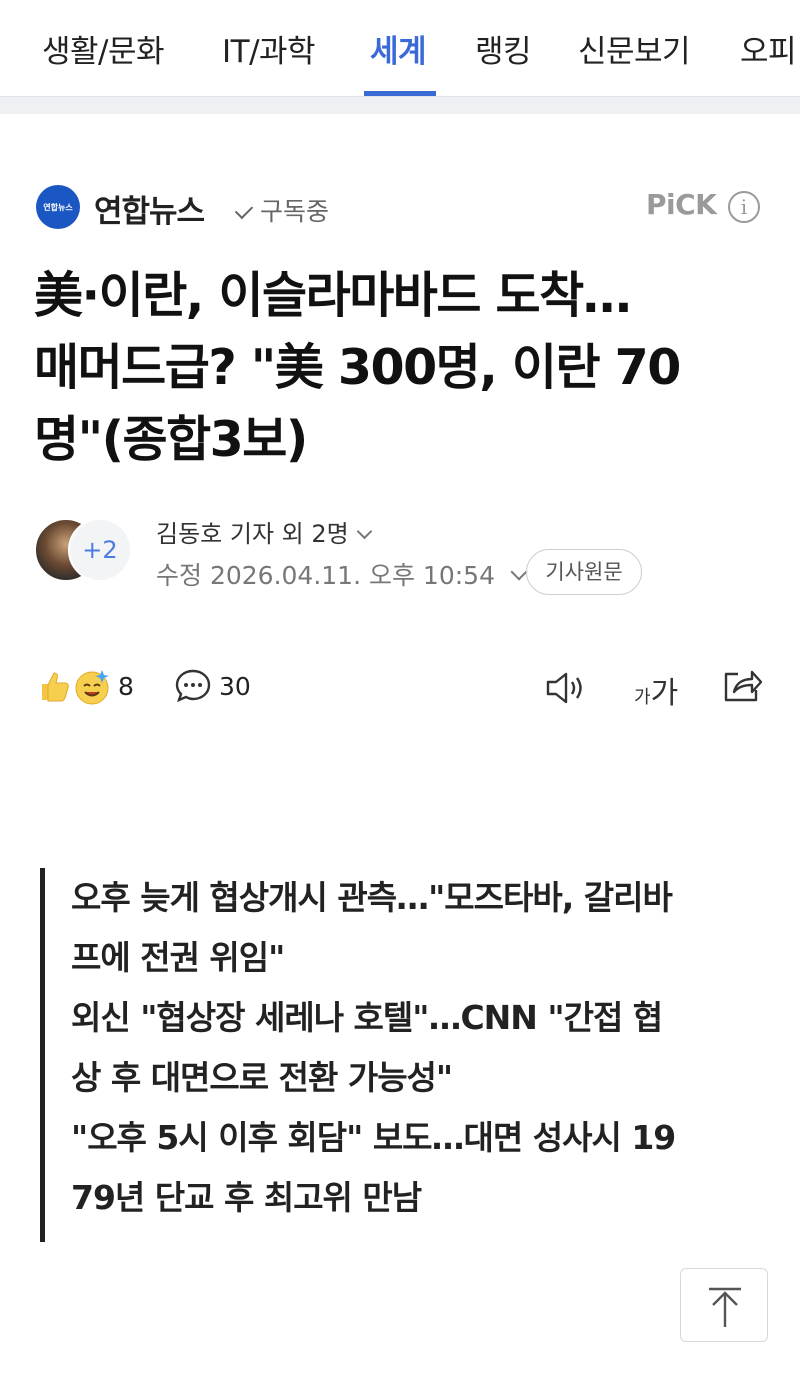 The height and width of the screenshot is (1390, 800). I want to click on tab-world: 세계, so click(398, 48).